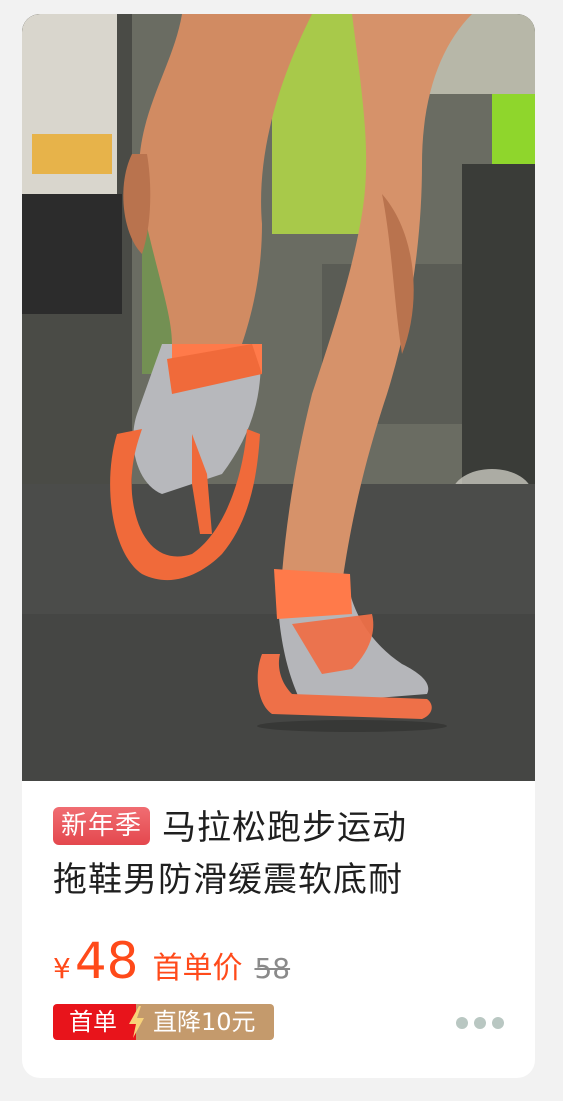 This screenshot has width=563, height=1101. I want to click on currency-symbol: ¥, so click(62, 968).